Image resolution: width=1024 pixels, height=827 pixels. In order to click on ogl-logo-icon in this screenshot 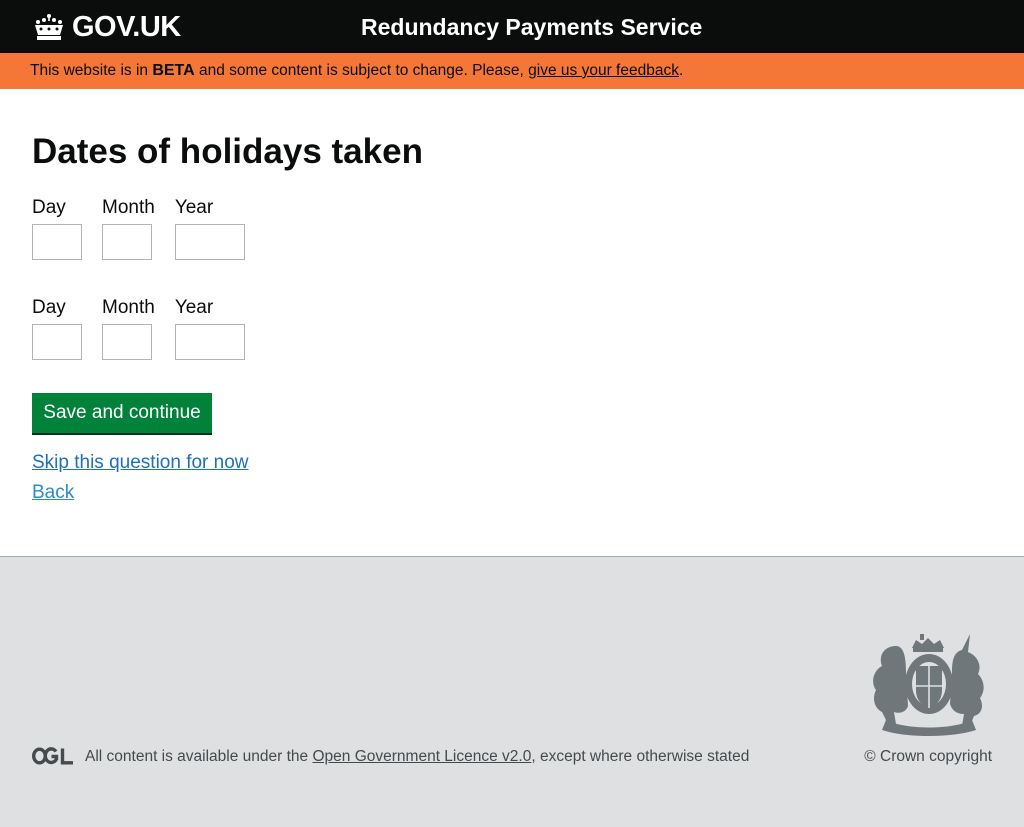, I will do `click(52, 756)`.